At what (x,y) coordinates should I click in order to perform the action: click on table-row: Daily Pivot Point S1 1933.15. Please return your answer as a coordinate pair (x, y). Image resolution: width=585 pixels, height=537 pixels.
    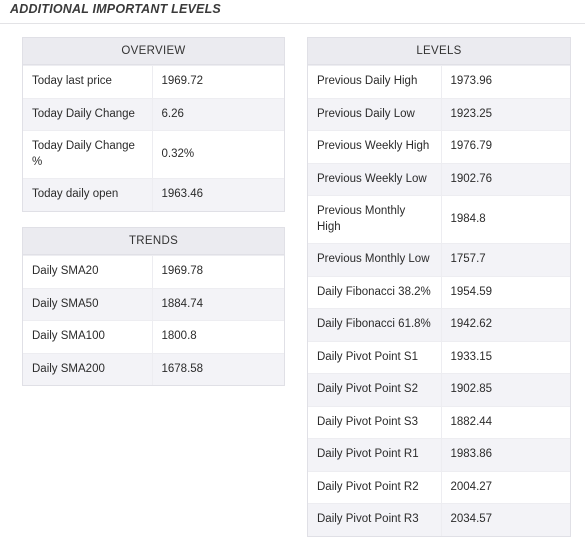
    Looking at the image, I should click on (439, 357).